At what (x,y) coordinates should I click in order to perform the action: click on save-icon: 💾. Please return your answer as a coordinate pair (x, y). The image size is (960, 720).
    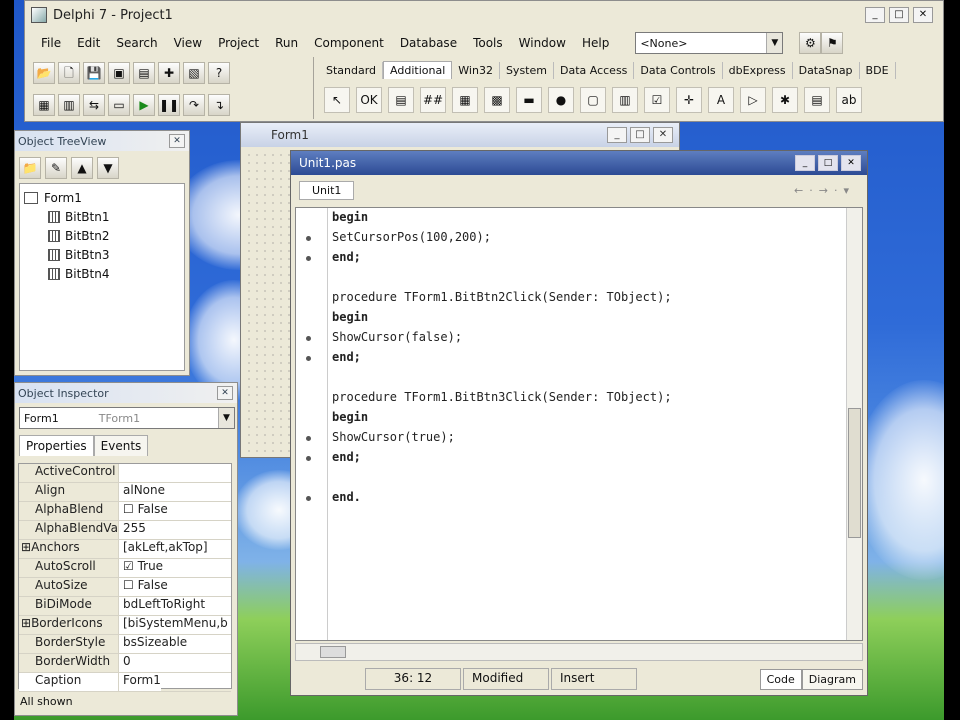
    Looking at the image, I should click on (94, 73).